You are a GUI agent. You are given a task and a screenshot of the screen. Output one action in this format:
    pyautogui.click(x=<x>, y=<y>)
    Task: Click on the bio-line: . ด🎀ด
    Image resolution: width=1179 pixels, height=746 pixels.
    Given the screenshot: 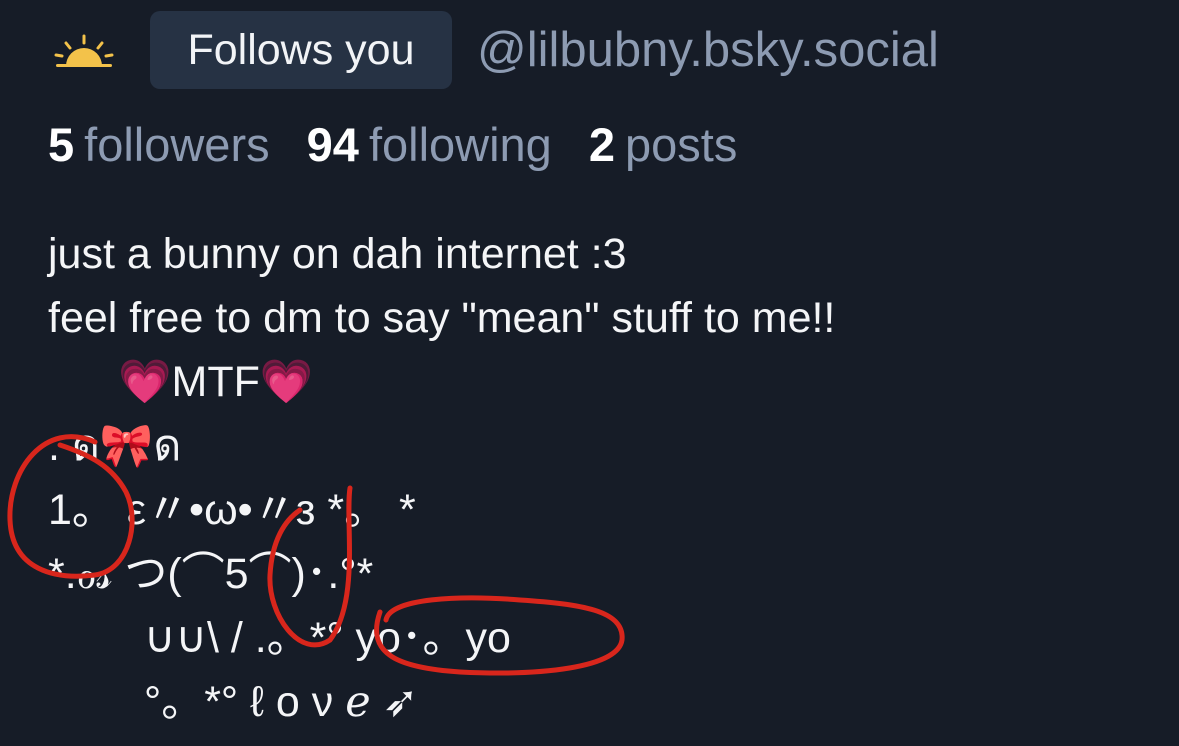 What is the action you would take?
    pyautogui.click(x=115, y=446)
    